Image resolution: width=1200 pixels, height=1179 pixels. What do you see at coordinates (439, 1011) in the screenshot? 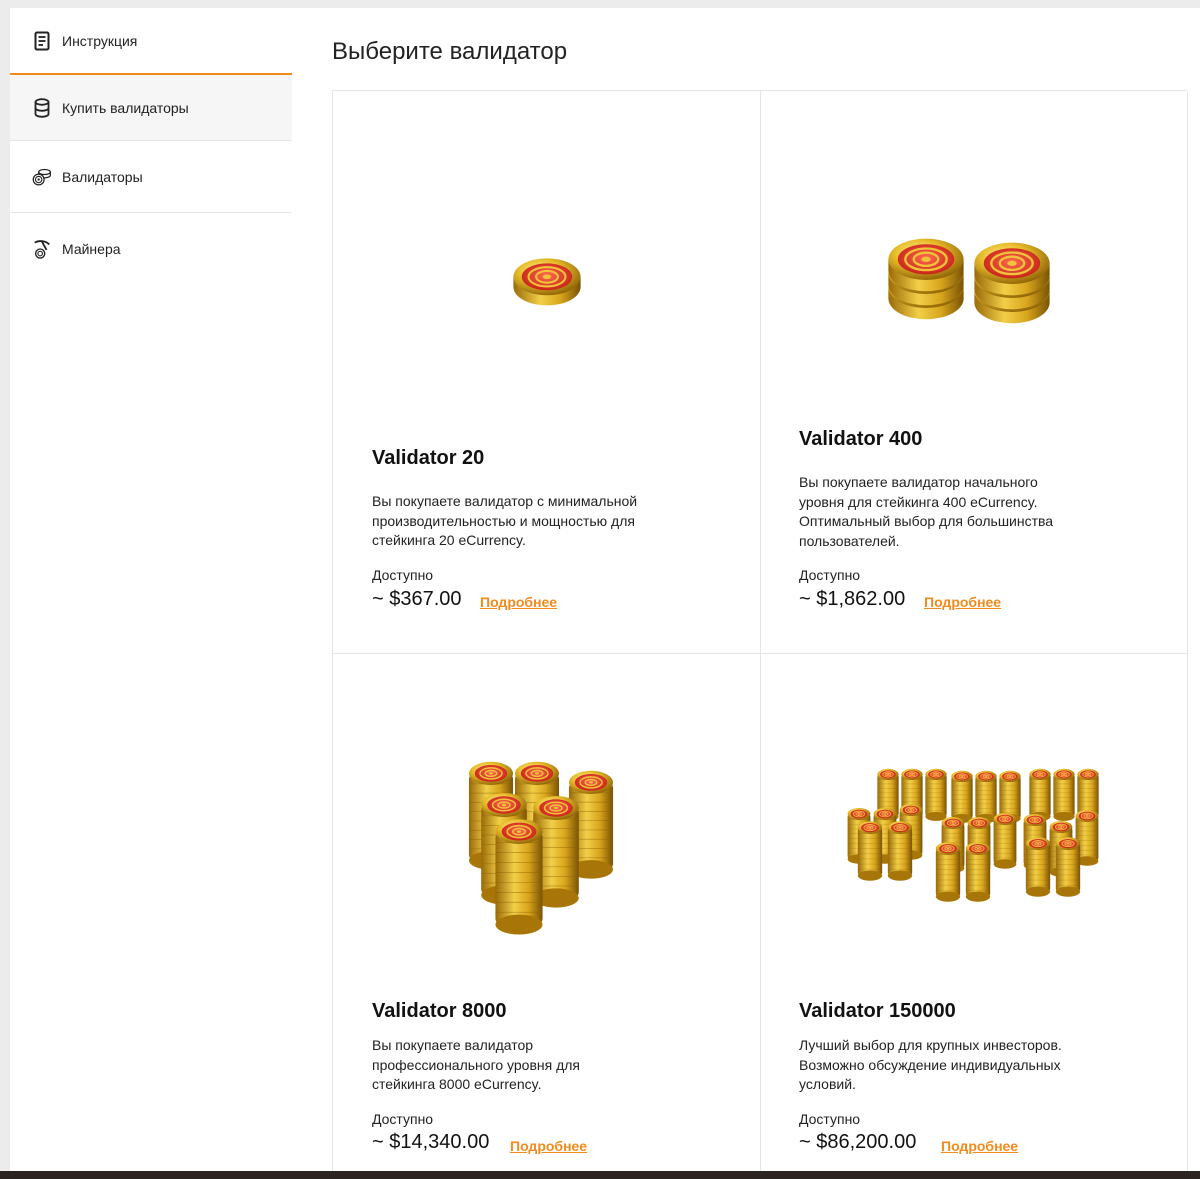
I see `validator-name: Validator 8000` at bounding box center [439, 1011].